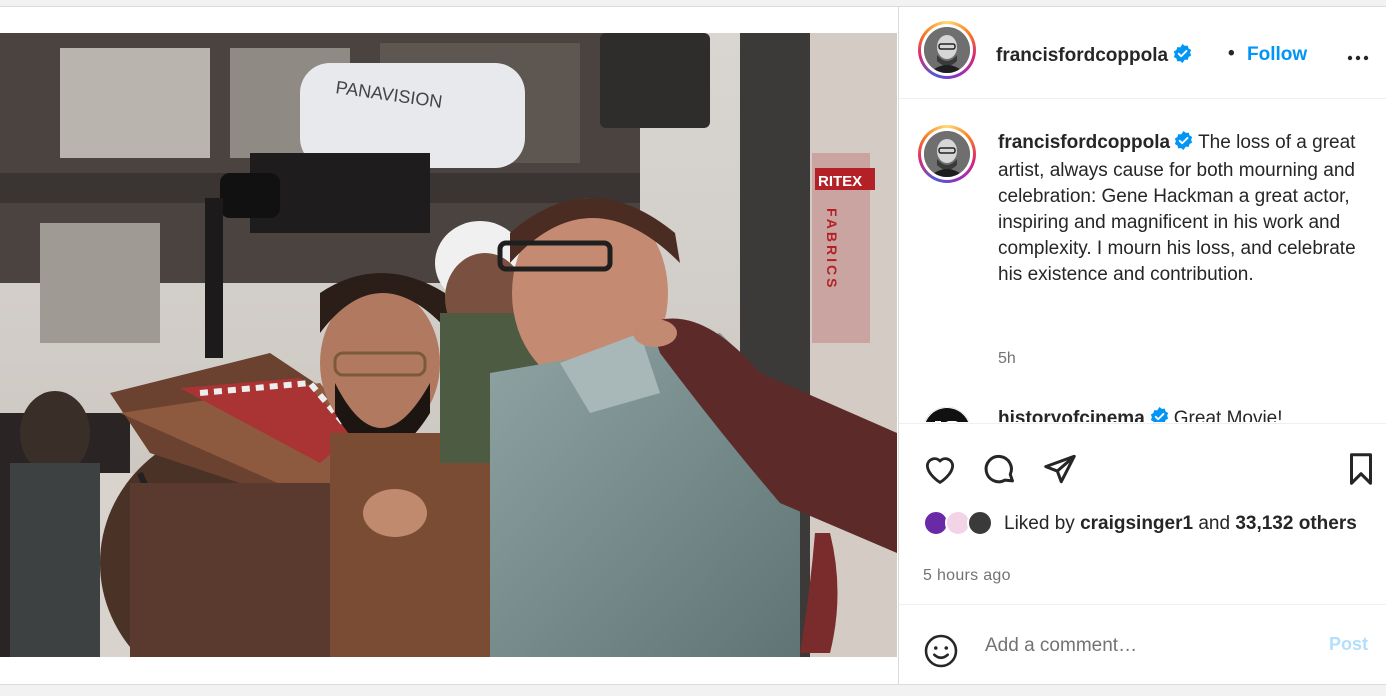  What do you see at coordinates (1039, 523) in the screenshot?
I see `likes-prefix: Liked by` at bounding box center [1039, 523].